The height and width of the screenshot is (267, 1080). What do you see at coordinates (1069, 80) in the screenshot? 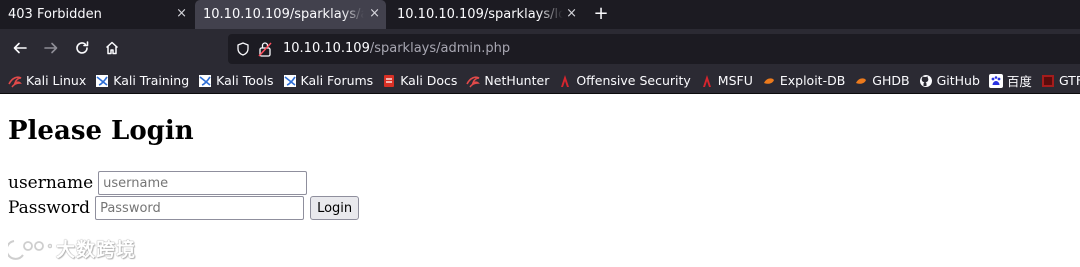
I see `bookmark-label: GTFOBins` at bounding box center [1069, 80].